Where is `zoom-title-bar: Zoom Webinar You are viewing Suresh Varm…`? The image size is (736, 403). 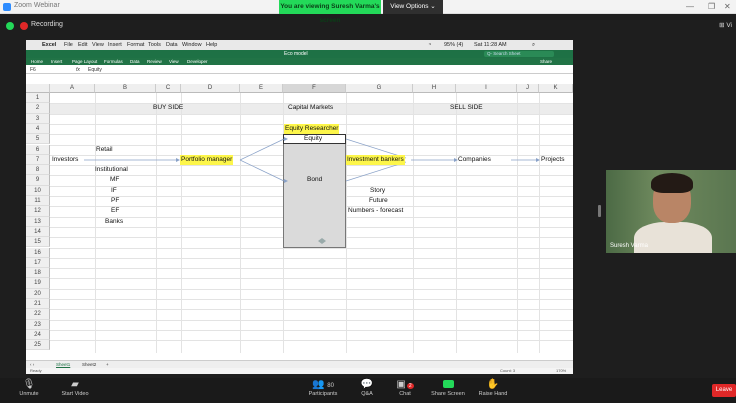 zoom-title-bar: Zoom Webinar You are viewing Suresh Varm… is located at coordinates (368, 12).